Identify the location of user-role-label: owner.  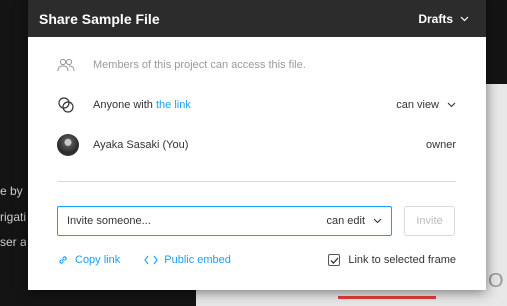
(441, 145).